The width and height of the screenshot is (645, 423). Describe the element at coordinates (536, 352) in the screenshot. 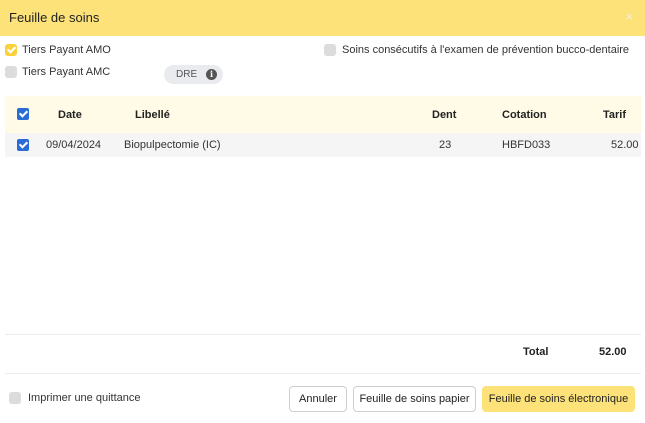

I see `total-label: Total` at that location.